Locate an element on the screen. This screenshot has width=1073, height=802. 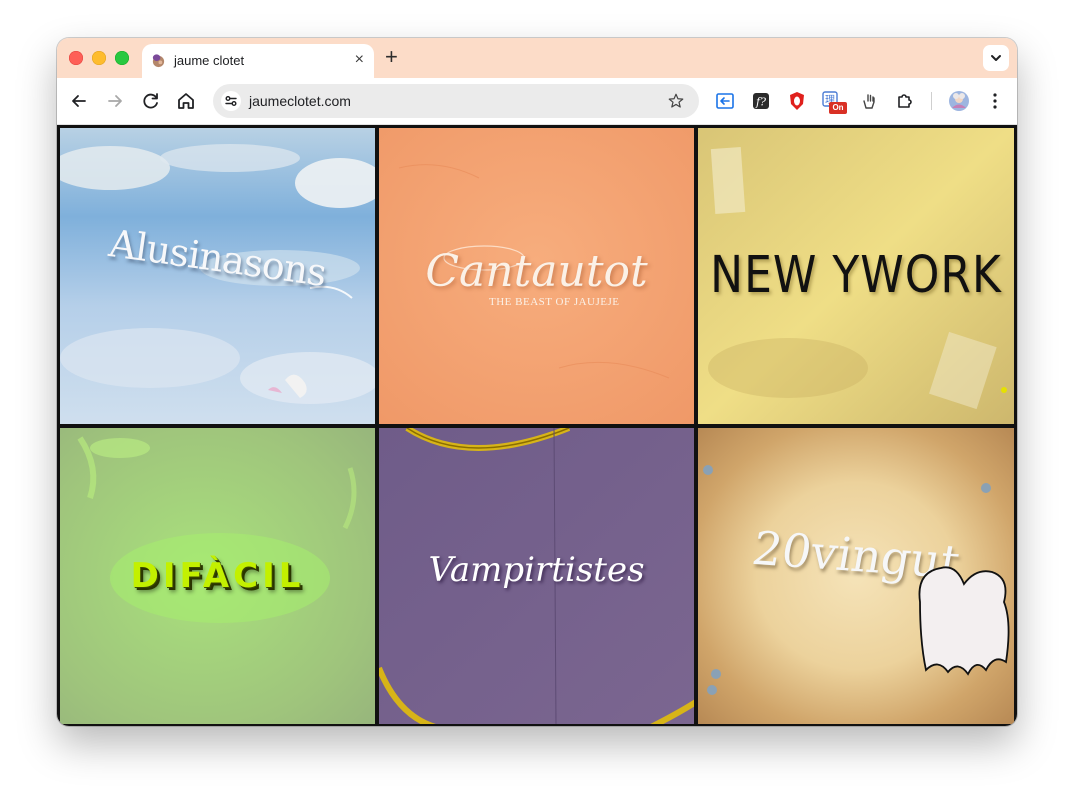
tab-title: jaume clotet is located at coordinates (209, 60).